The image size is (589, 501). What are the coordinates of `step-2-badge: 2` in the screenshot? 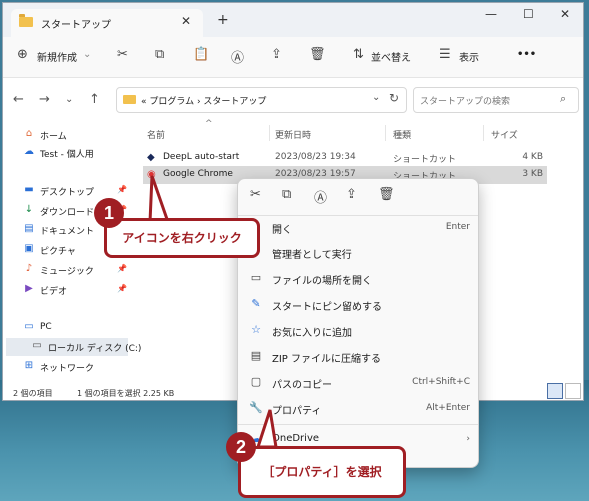 It's located at (241, 447).